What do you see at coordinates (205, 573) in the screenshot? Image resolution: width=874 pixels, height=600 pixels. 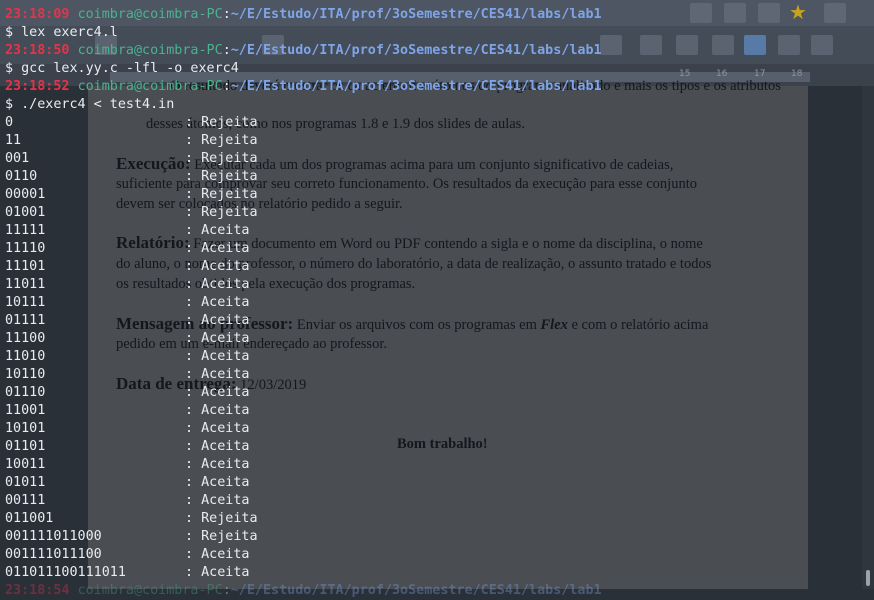 I see `result-line: 011011100111011: Aceita` at bounding box center [205, 573].